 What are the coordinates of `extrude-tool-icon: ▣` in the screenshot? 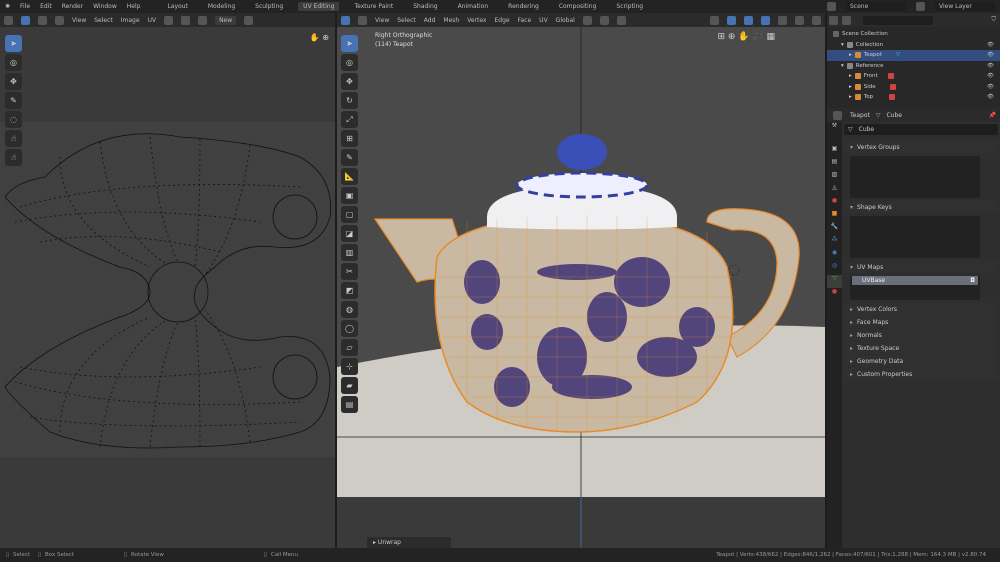 It's located at (349, 195).